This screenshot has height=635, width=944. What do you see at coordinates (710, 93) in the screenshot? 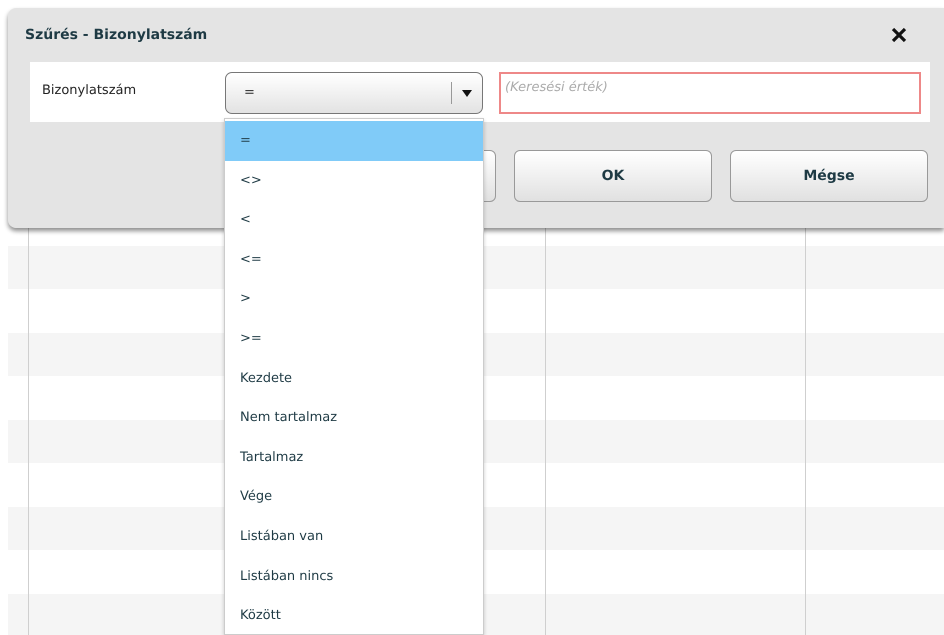
I see `search-field: (Keresési érték)` at bounding box center [710, 93].